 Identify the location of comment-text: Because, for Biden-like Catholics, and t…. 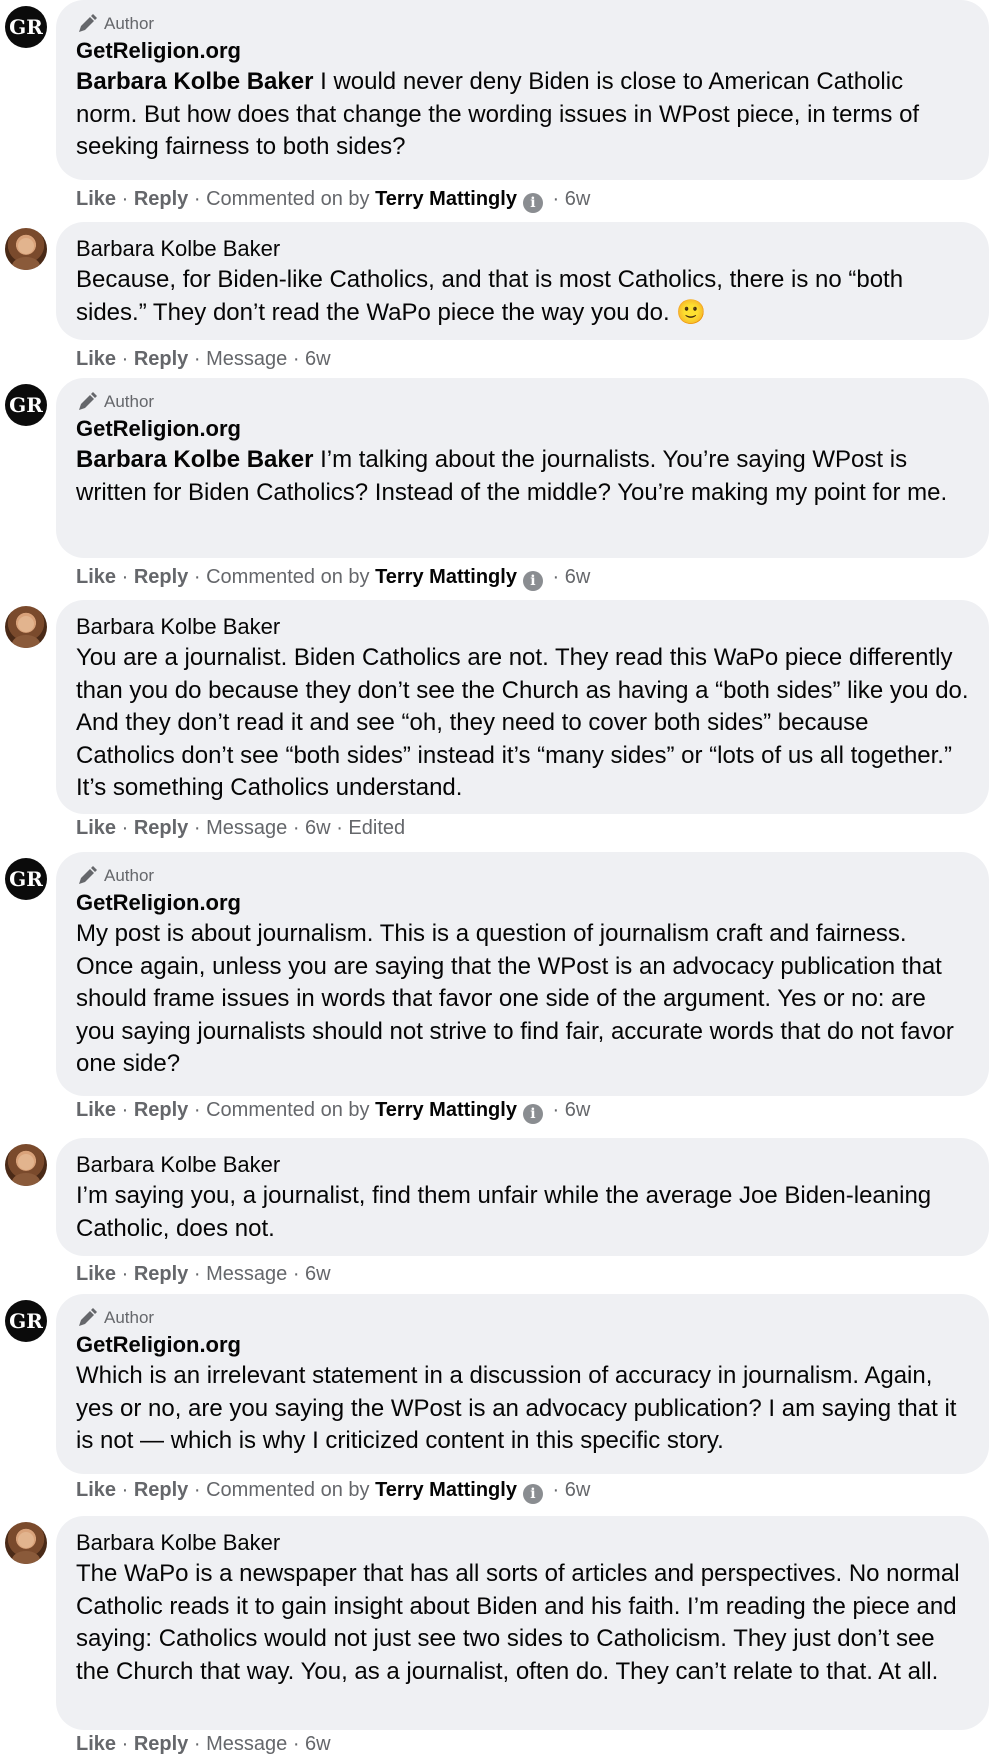
(490, 296).